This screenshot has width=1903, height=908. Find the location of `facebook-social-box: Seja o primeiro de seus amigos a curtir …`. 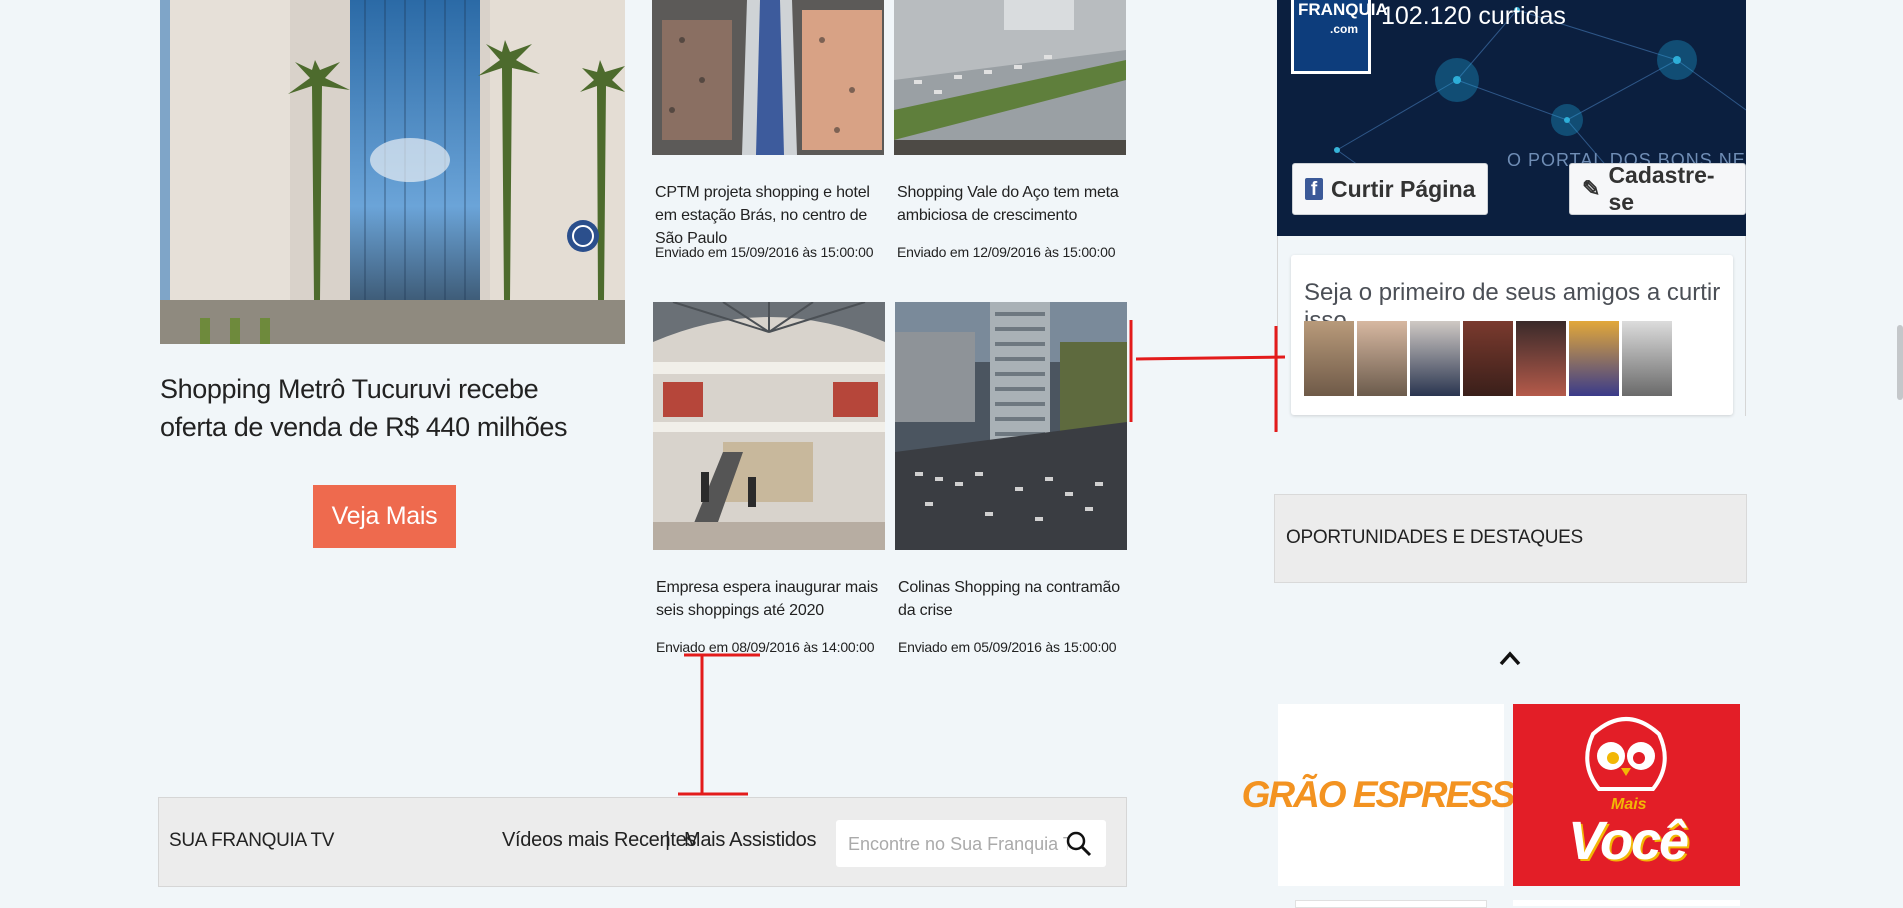

facebook-social-box: Seja o primeiro de seus amigos a curtir … is located at coordinates (1512, 335).